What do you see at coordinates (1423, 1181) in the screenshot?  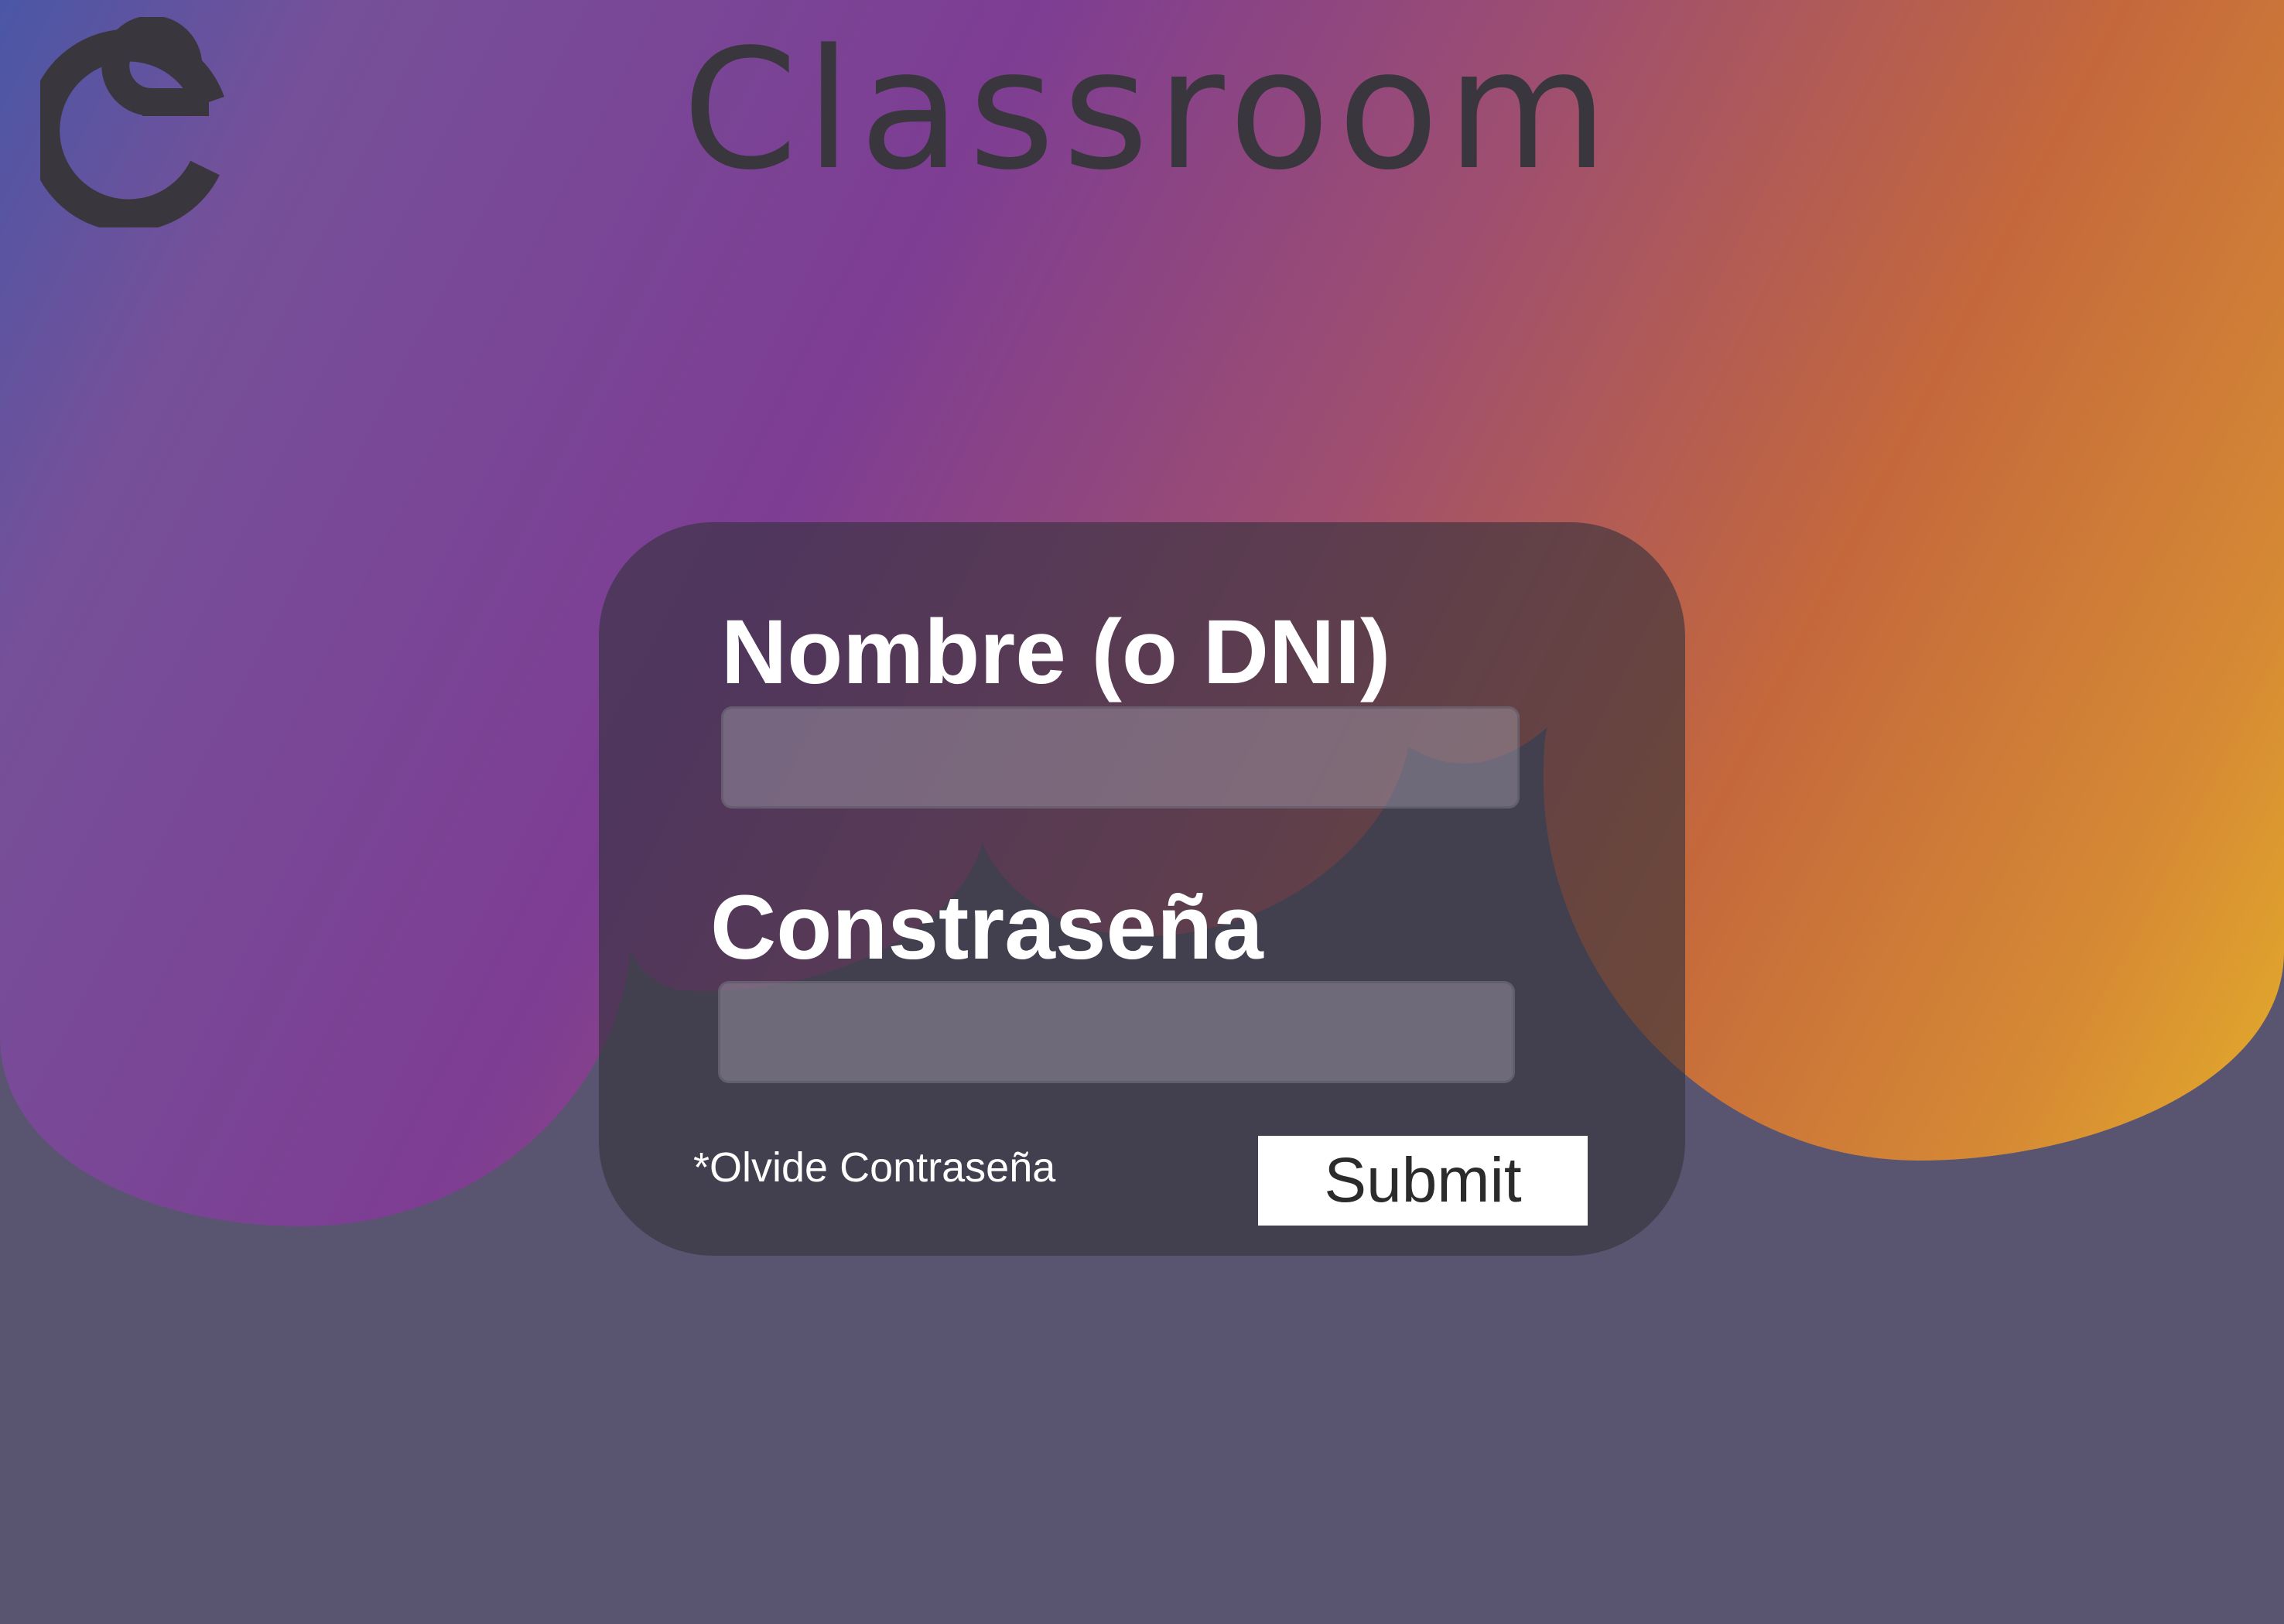 I see `submit-button: Submit` at bounding box center [1423, 1181].